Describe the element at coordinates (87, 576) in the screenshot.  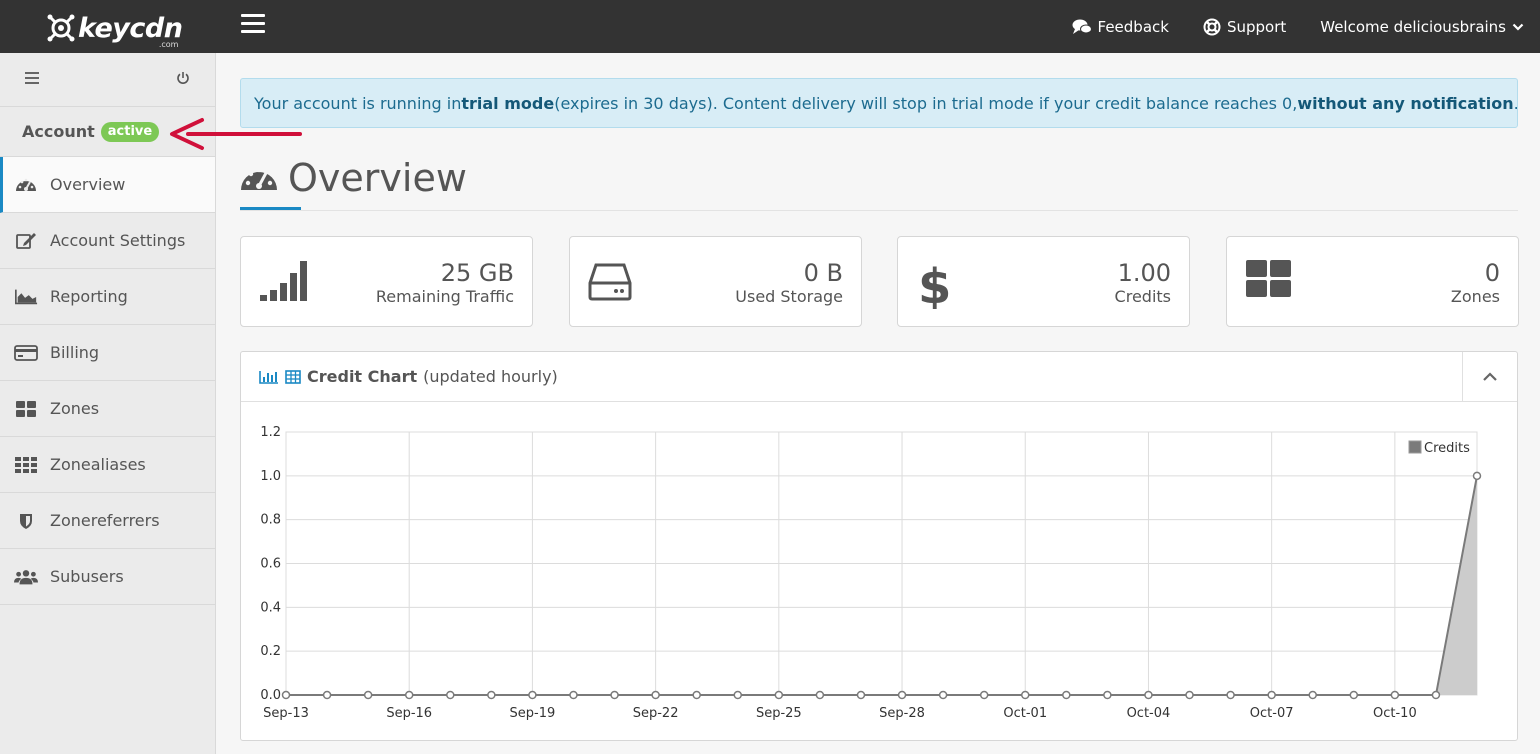
I see `sidebar-item-label: Subusers` at that location.